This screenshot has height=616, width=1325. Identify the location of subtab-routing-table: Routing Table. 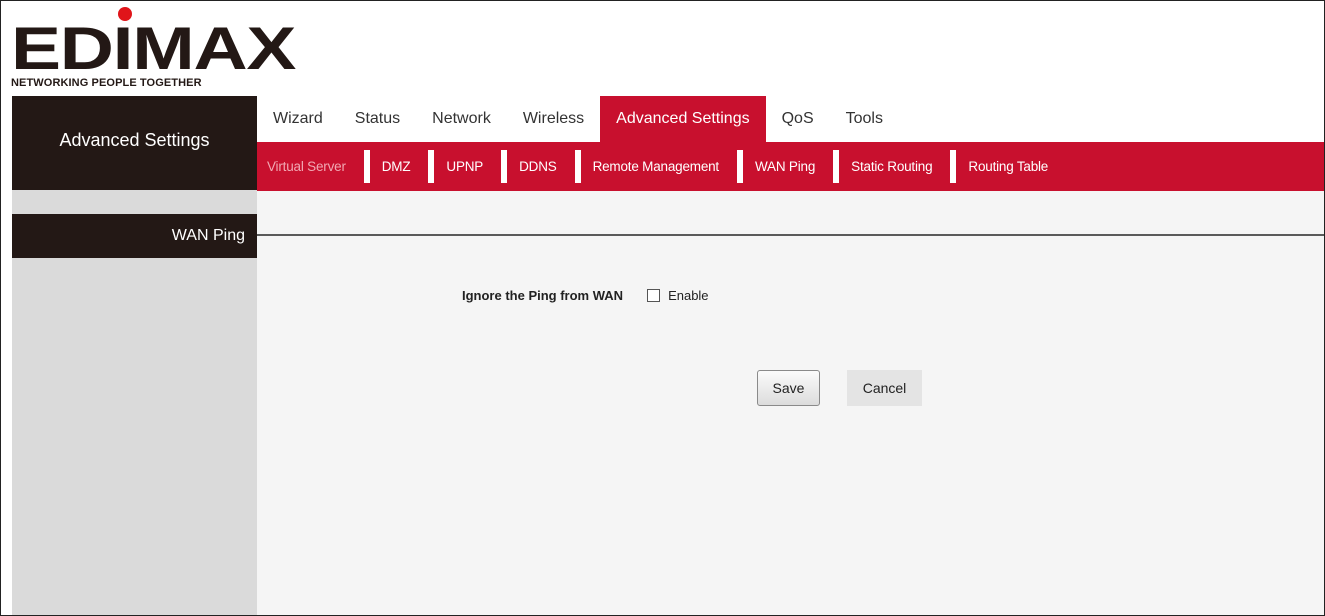
(1005, 166).